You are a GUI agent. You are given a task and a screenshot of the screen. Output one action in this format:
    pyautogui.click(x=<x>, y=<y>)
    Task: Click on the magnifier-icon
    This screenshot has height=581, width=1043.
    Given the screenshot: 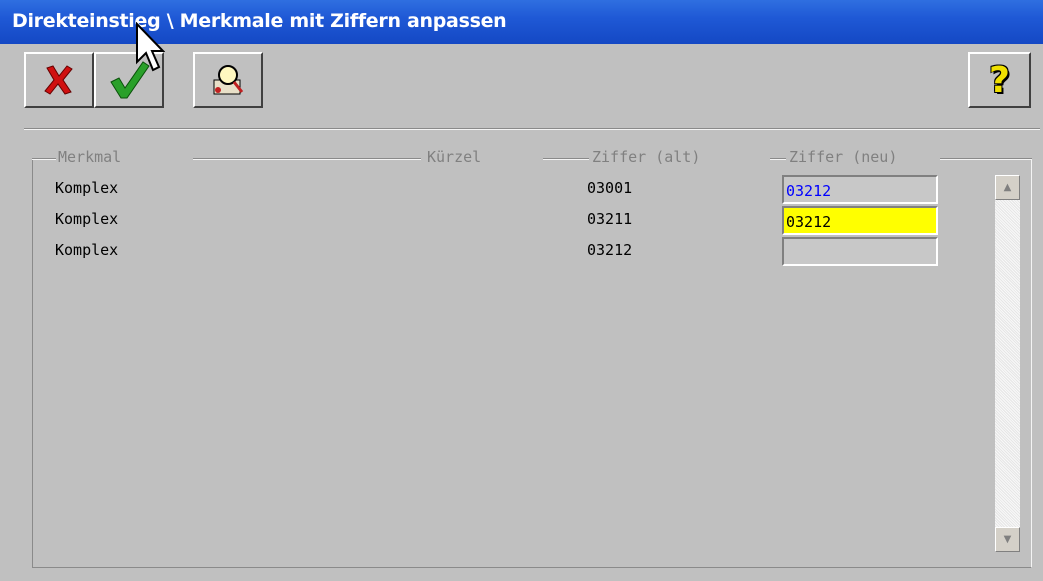 What is the action you would take?
    pyautogui.click(x=228, y=80)
    